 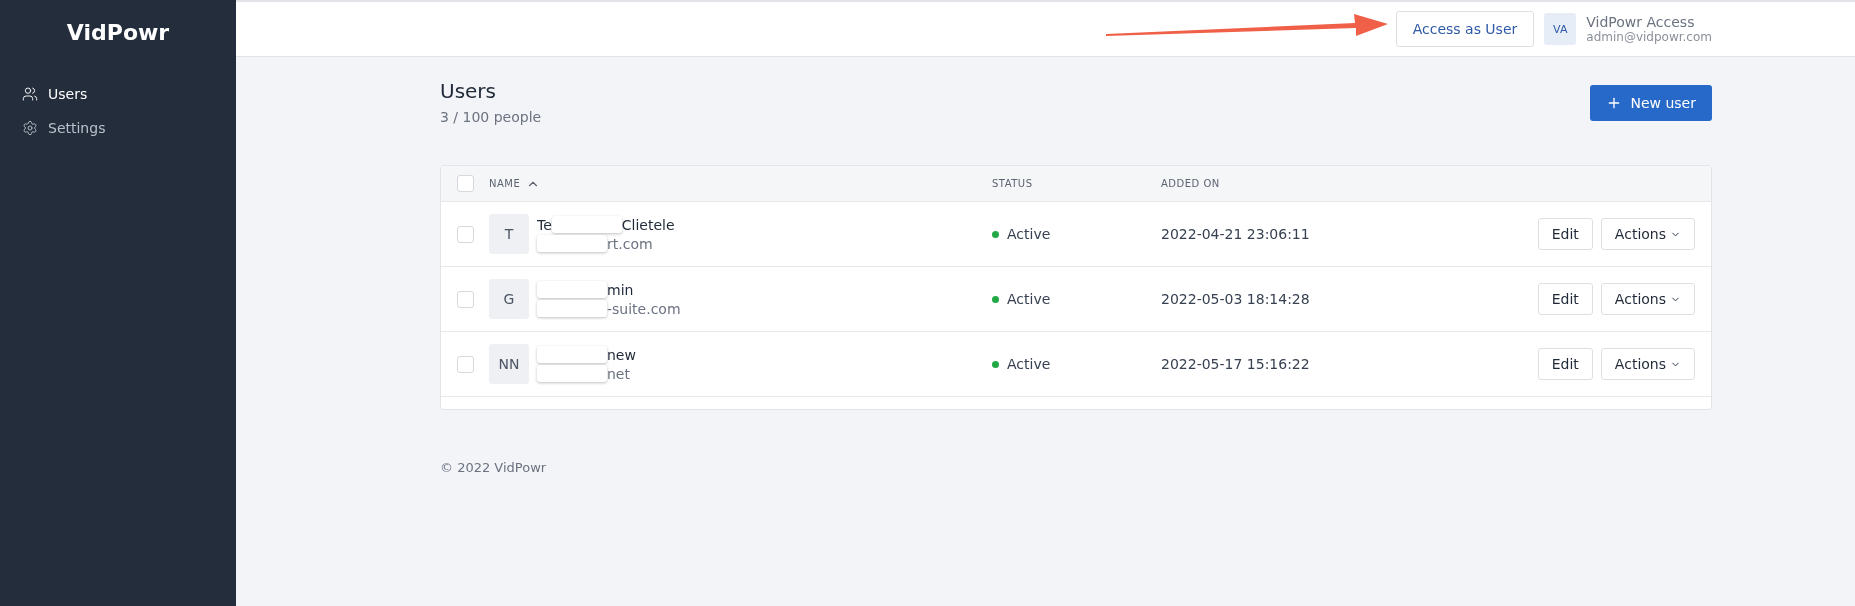 What do you see at coordinates (30, 94) in the screenshot?
I see `users-icon` at bounding box center [30, 94].